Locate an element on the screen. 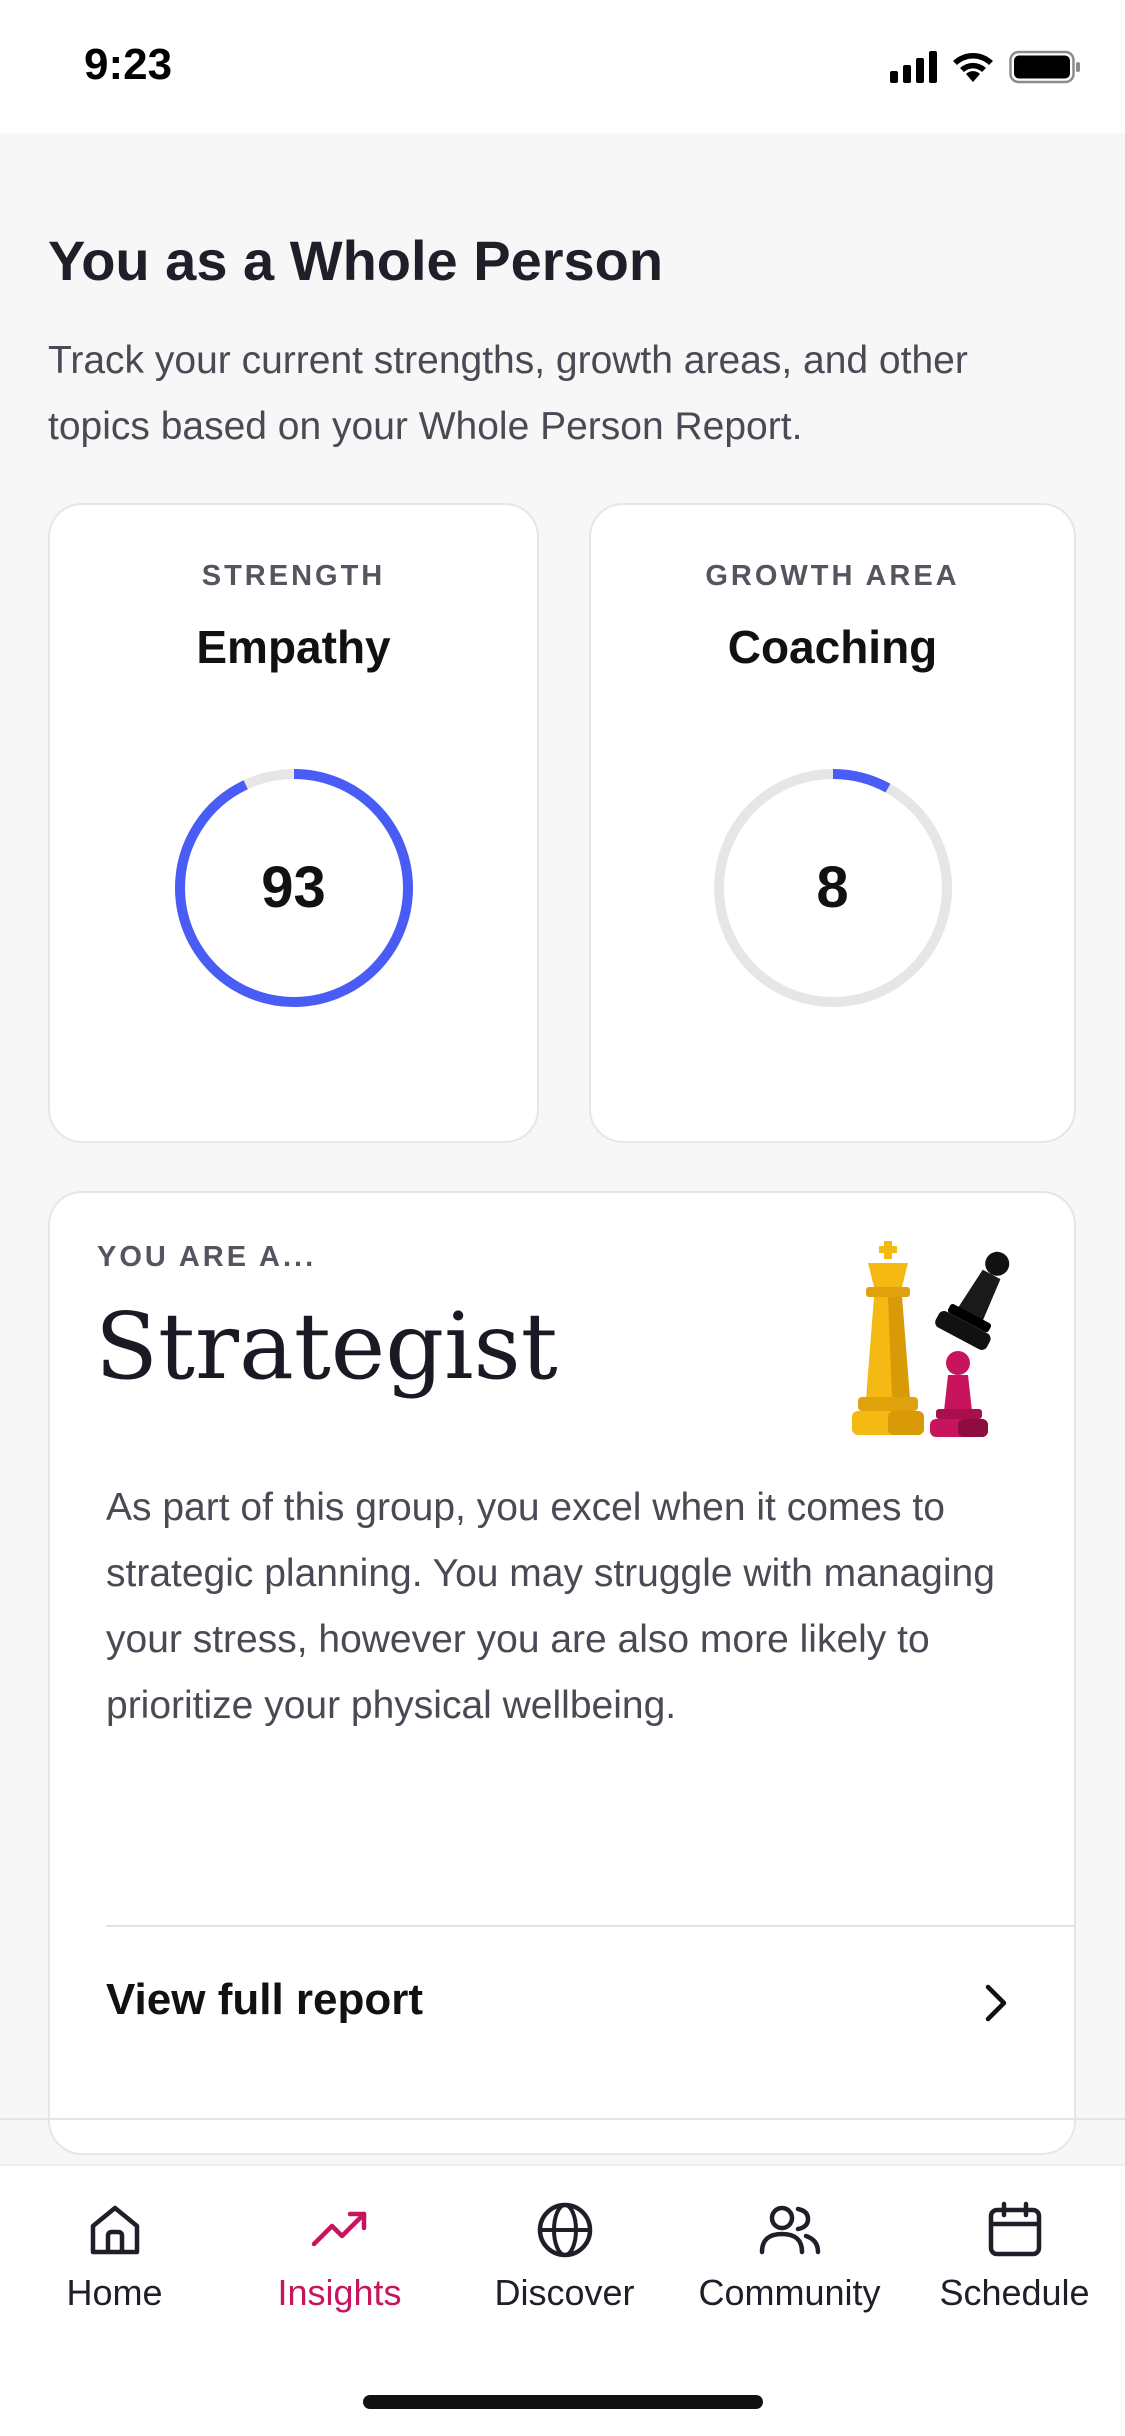  status-icons is located at coordinates (985, 67).